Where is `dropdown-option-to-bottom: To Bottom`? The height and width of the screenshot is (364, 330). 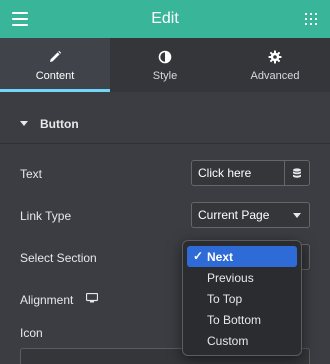 dropdown-option-to-bottom: To Bottom is located at coordinates (242, 319).